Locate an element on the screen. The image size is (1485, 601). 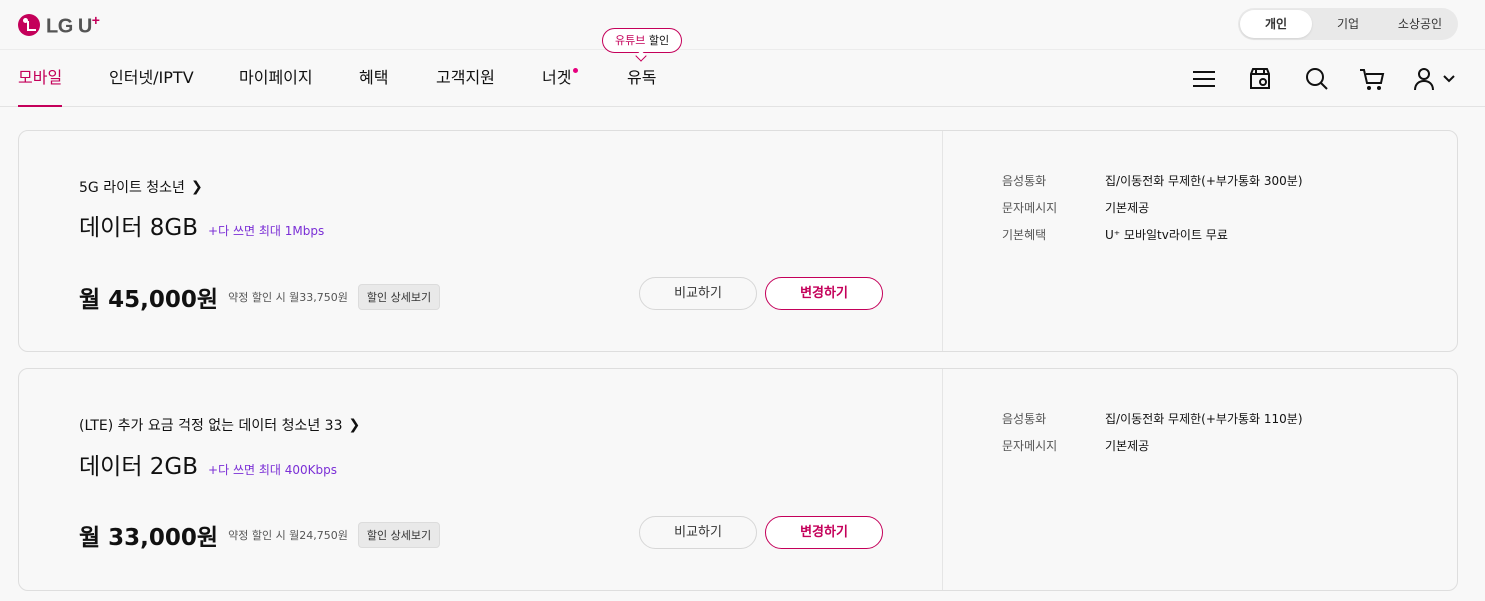
data-amount: 데이터 2GB +다 쓰면 최대 400Kbps is located at coordinates (208, 467).